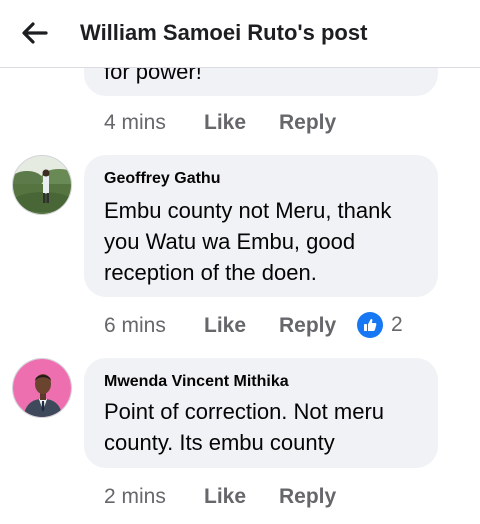 Image resolution: width=480 pixels, height=524 pixels. Describe the element at coordinates (244, 411) in the screenshot. I see `comment-text-line: Point of correction. Not meru` at that location.